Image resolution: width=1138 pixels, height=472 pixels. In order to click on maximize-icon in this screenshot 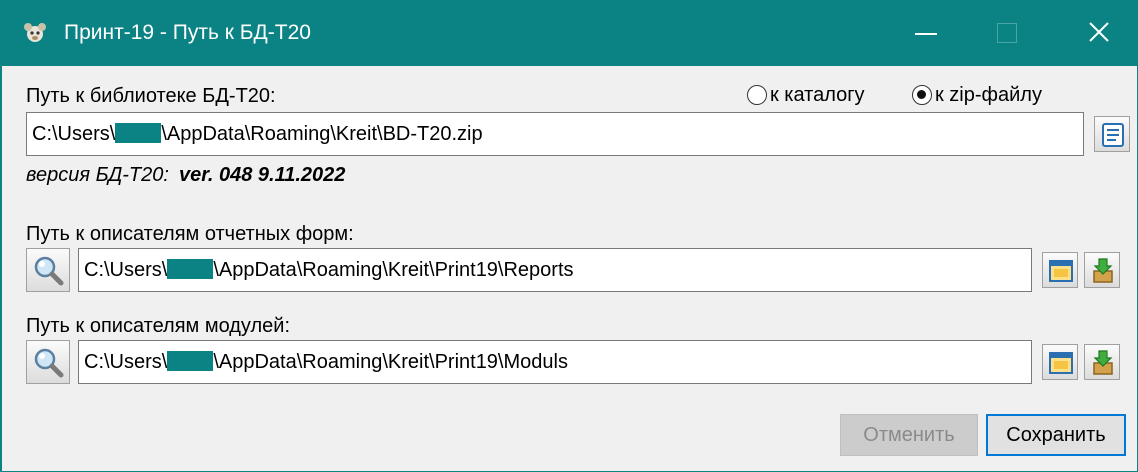, I will do `click(1007, 33)`.